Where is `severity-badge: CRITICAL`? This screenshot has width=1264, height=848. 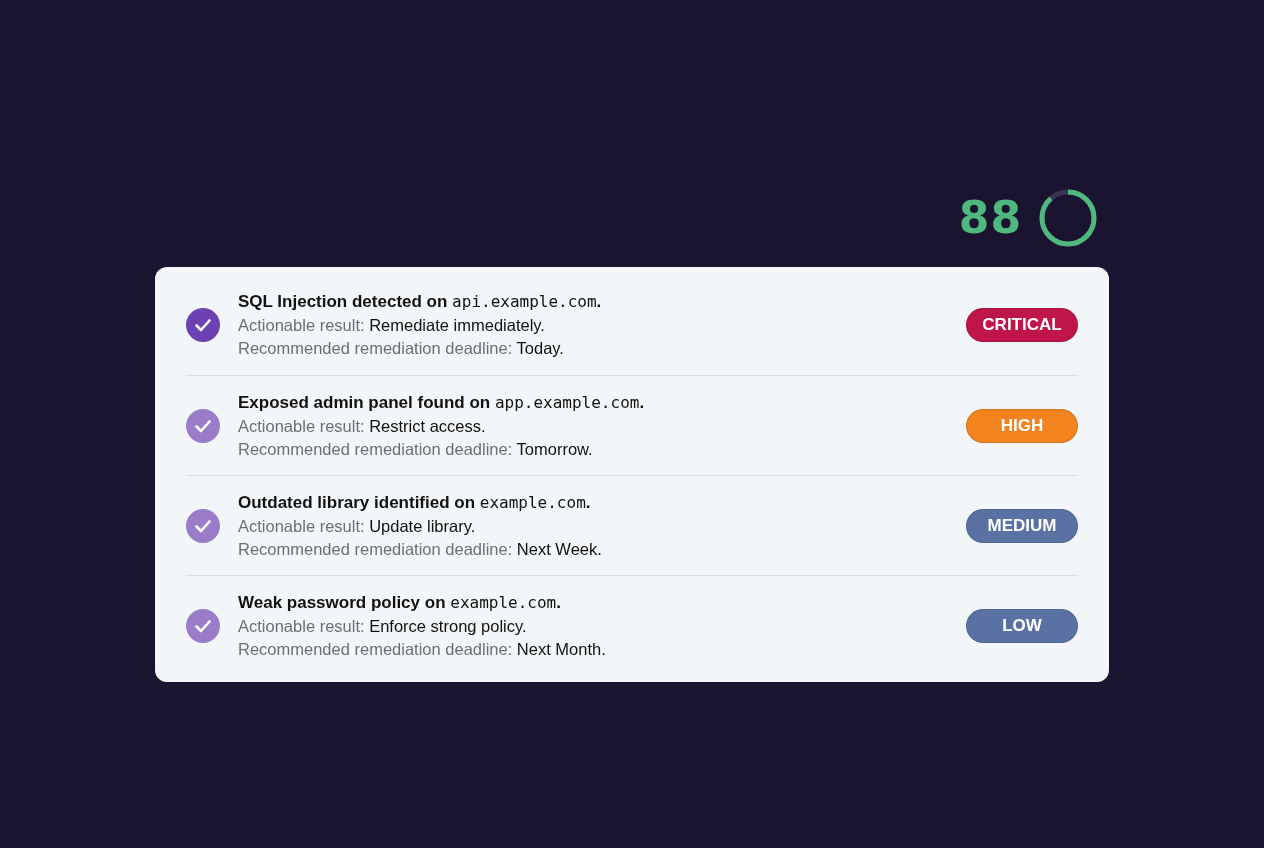 severity-badge: CRITICAL is located at coordinates (1022, 325).